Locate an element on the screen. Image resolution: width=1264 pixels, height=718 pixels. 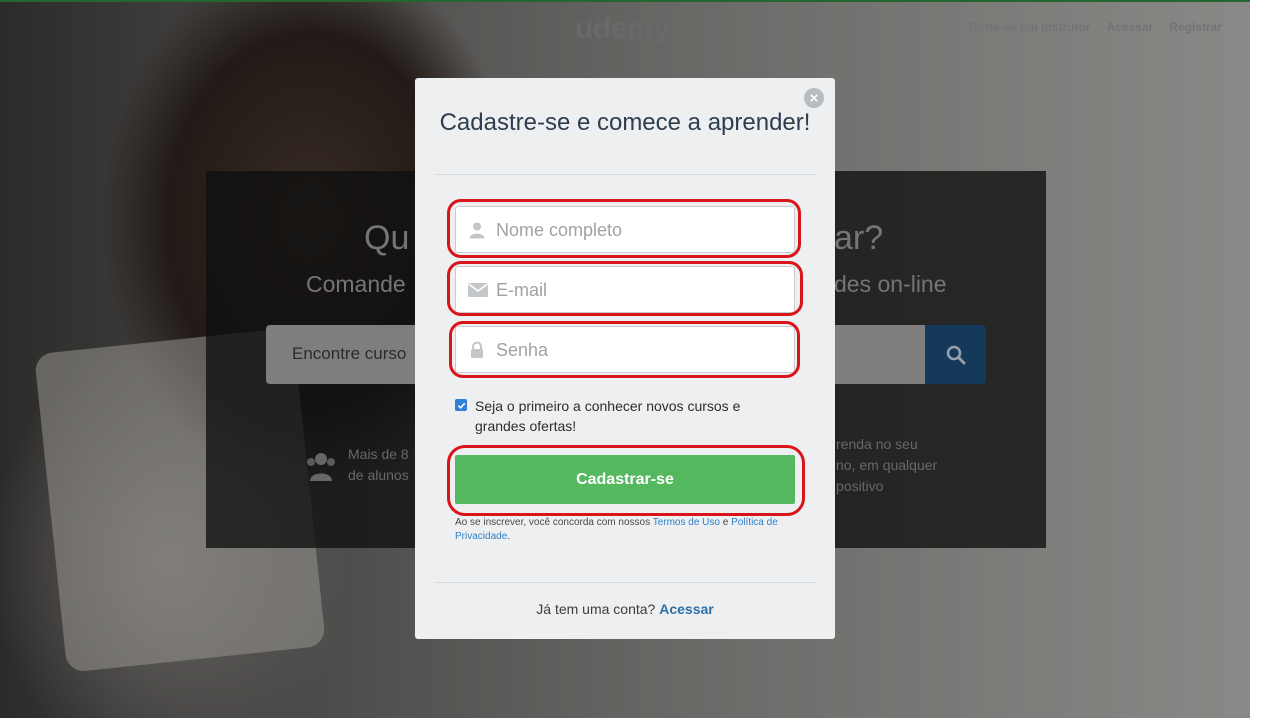
terms-link: Termos de Uso is located at coordinates (686, 522).